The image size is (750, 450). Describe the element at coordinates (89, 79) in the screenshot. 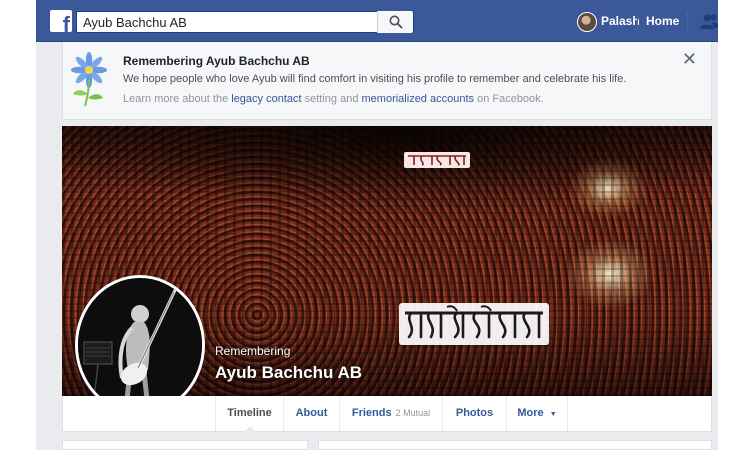

I see `remembering-flower-icon` at that location.